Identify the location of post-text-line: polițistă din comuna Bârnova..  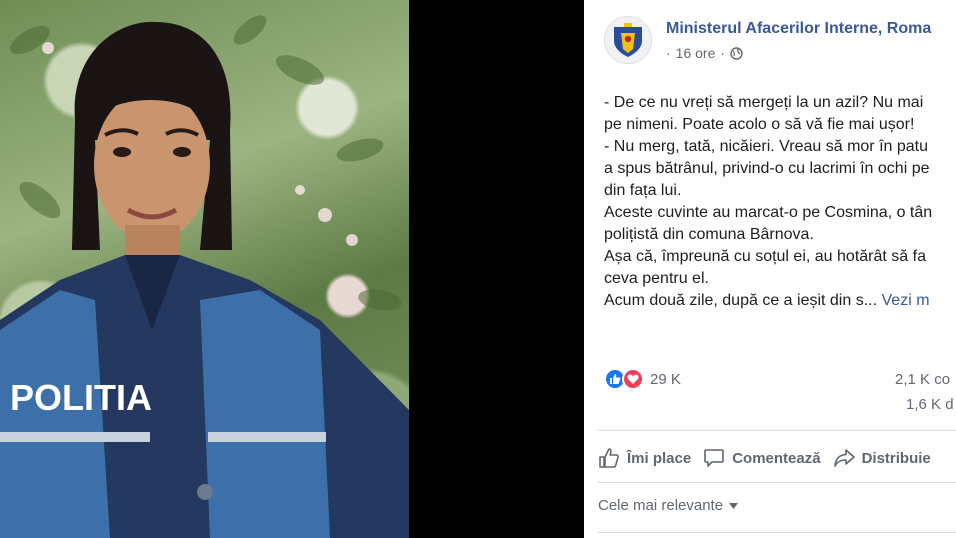
(709, 234).